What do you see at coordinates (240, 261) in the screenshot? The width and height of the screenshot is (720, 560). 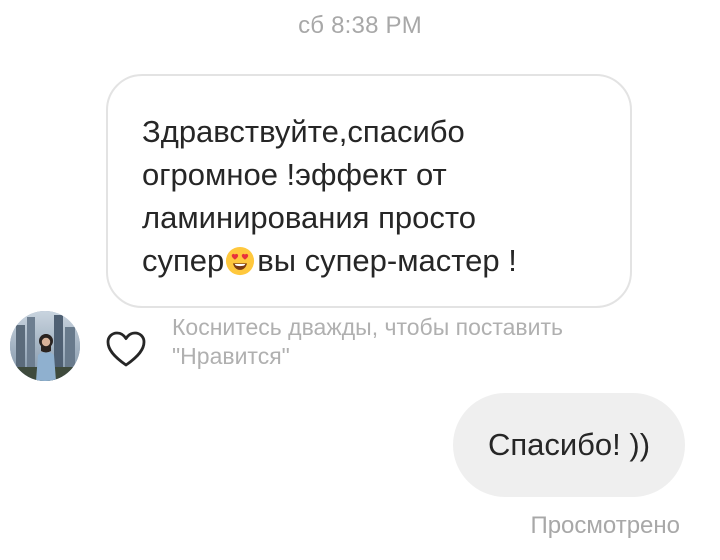 I see `heart-eyes-emoji-icon` at bounding box center [240, 261].